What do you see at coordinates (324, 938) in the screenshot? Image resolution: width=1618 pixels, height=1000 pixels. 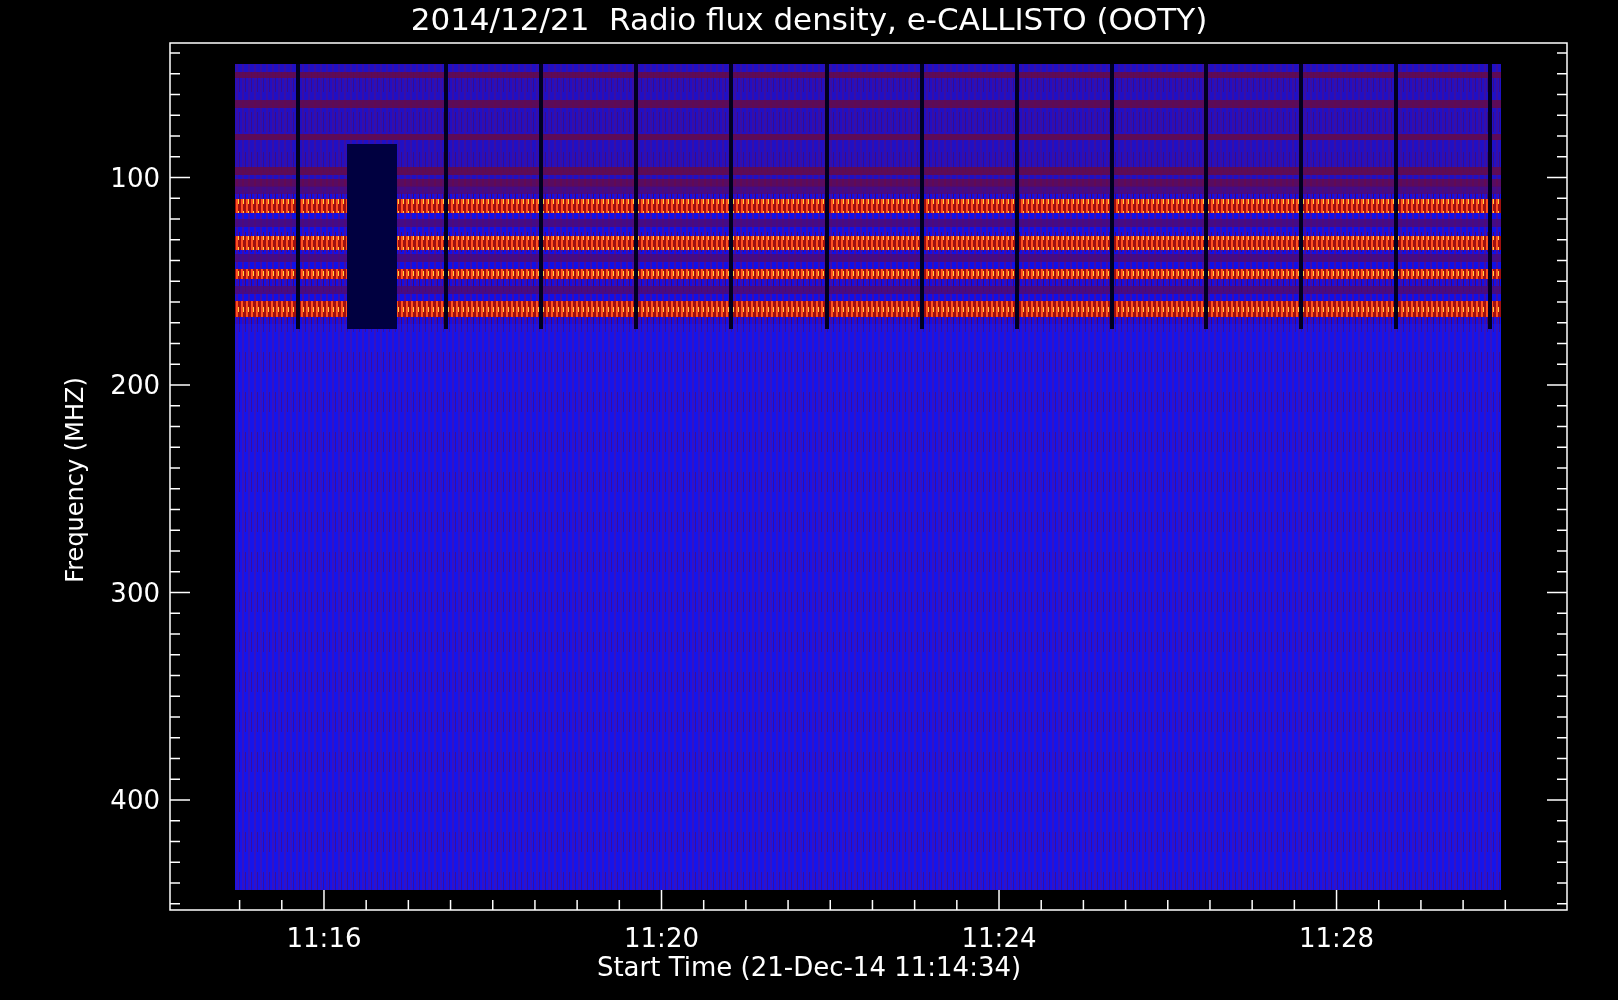 I see `tick-label: 11:16` at bounding box center [324, 938].